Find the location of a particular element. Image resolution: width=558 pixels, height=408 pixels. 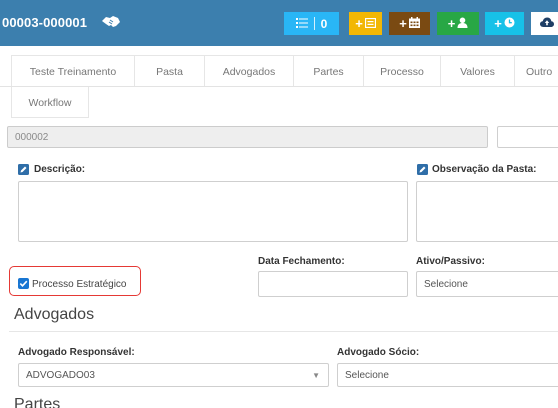

ativo-passivo-label: Ativo/Passivo: is located at coordinates (450, 261).